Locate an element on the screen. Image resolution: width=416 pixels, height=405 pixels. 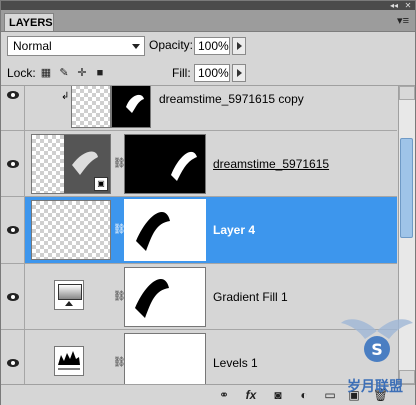
opacity-field: 100% is located at coordinates (212, 46).